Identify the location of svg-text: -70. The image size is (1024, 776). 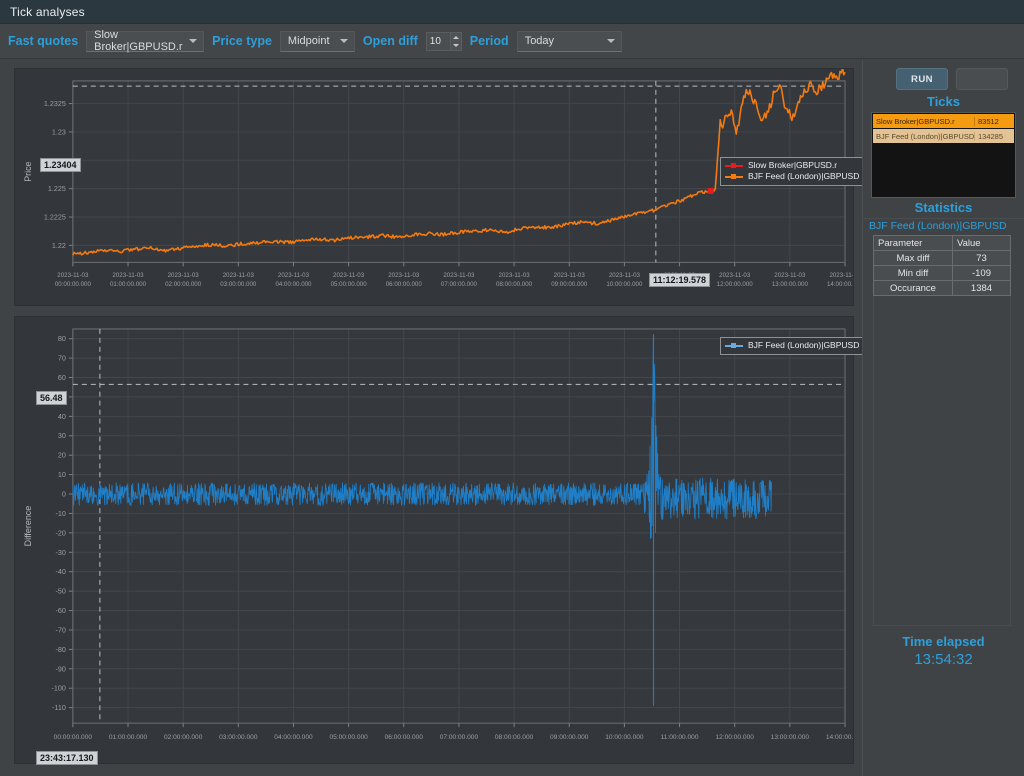
(61, 630).